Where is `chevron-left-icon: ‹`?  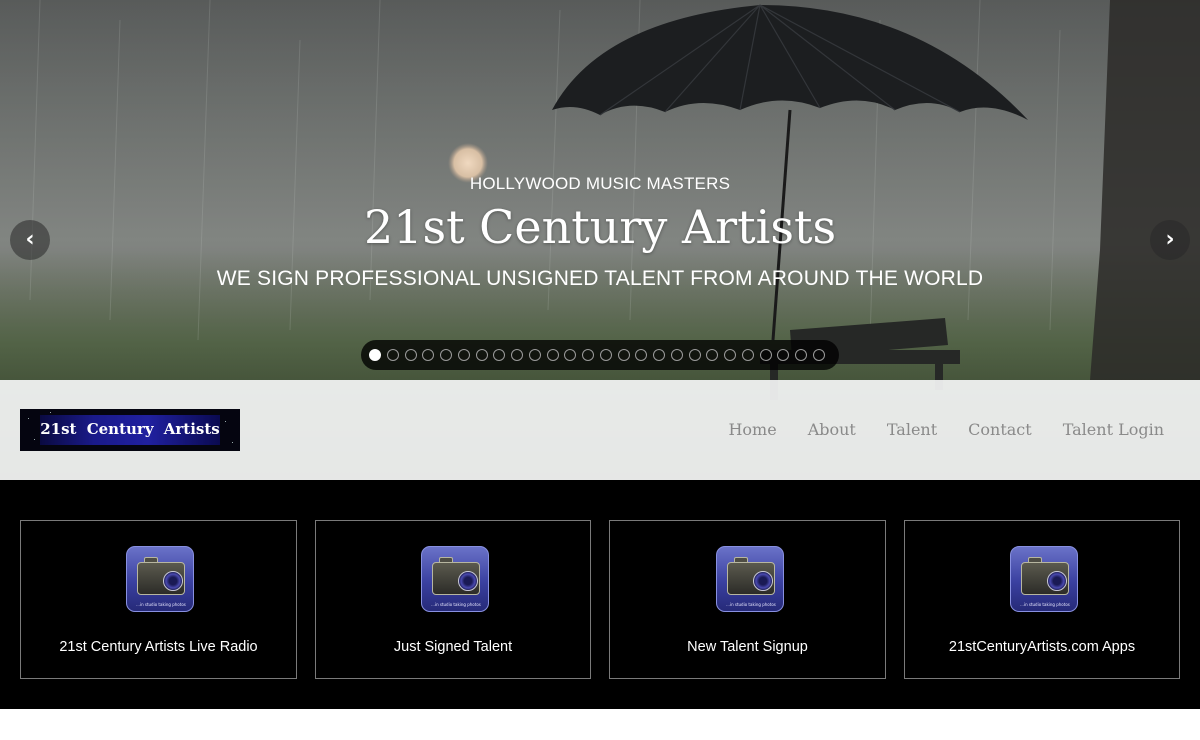 chevron-left-icon: ‹ is located at coordinates (30, 239).